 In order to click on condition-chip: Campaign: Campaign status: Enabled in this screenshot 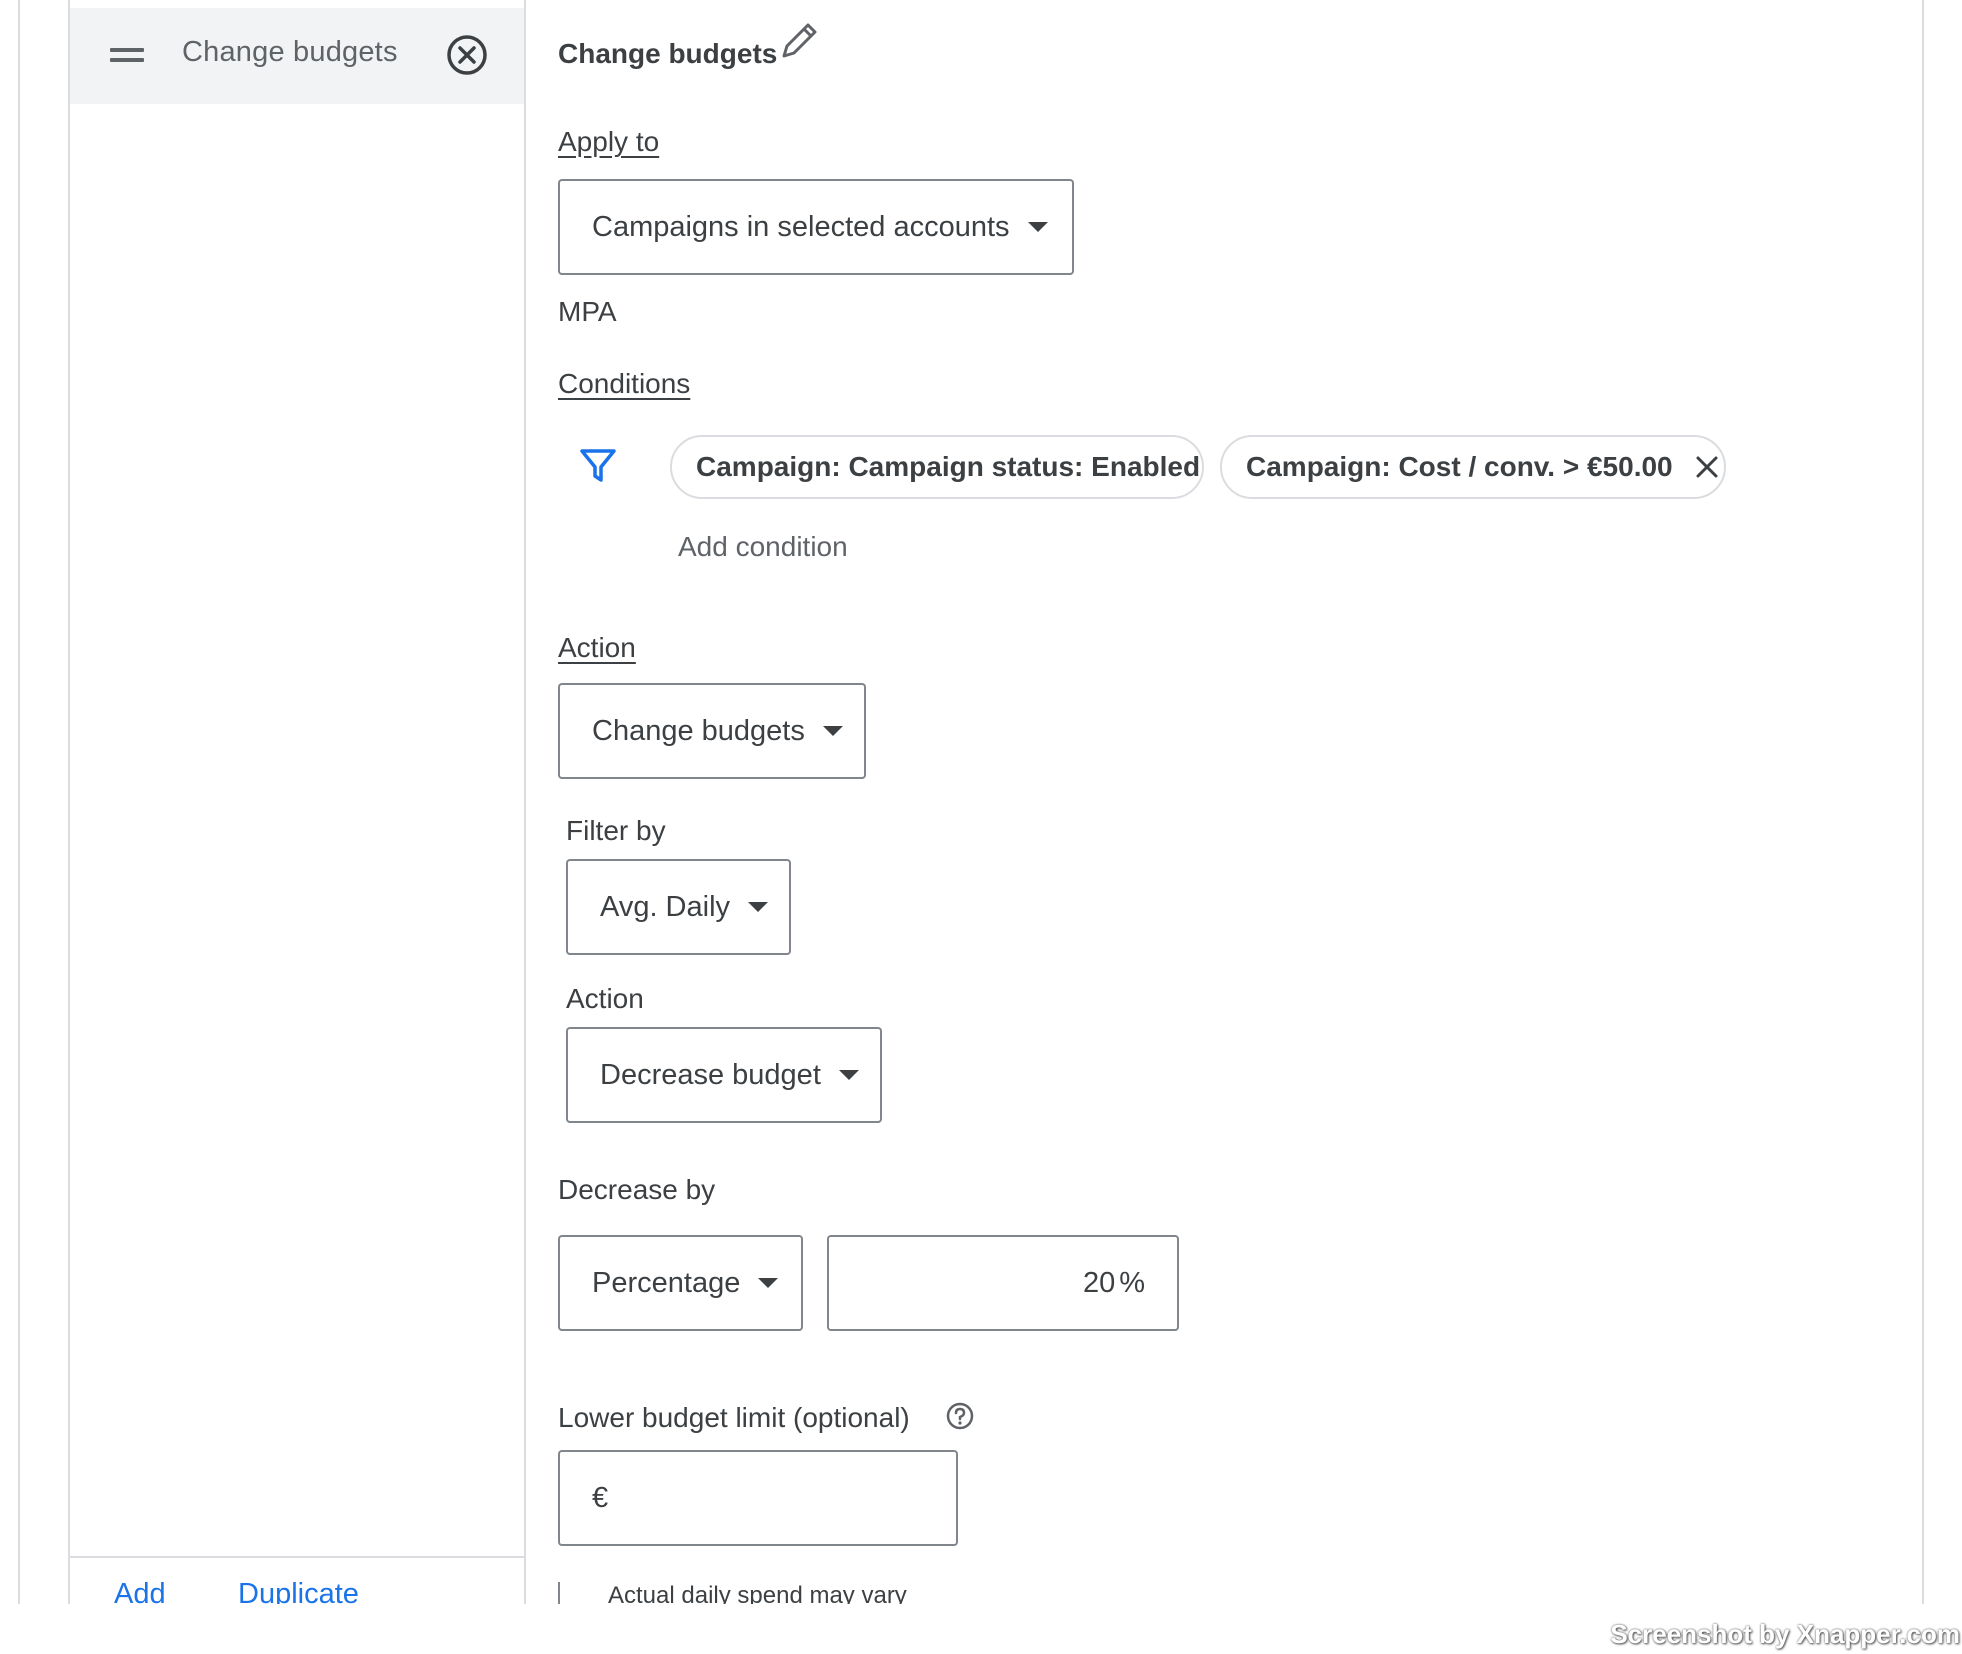, I will do `click(937, 467)`.